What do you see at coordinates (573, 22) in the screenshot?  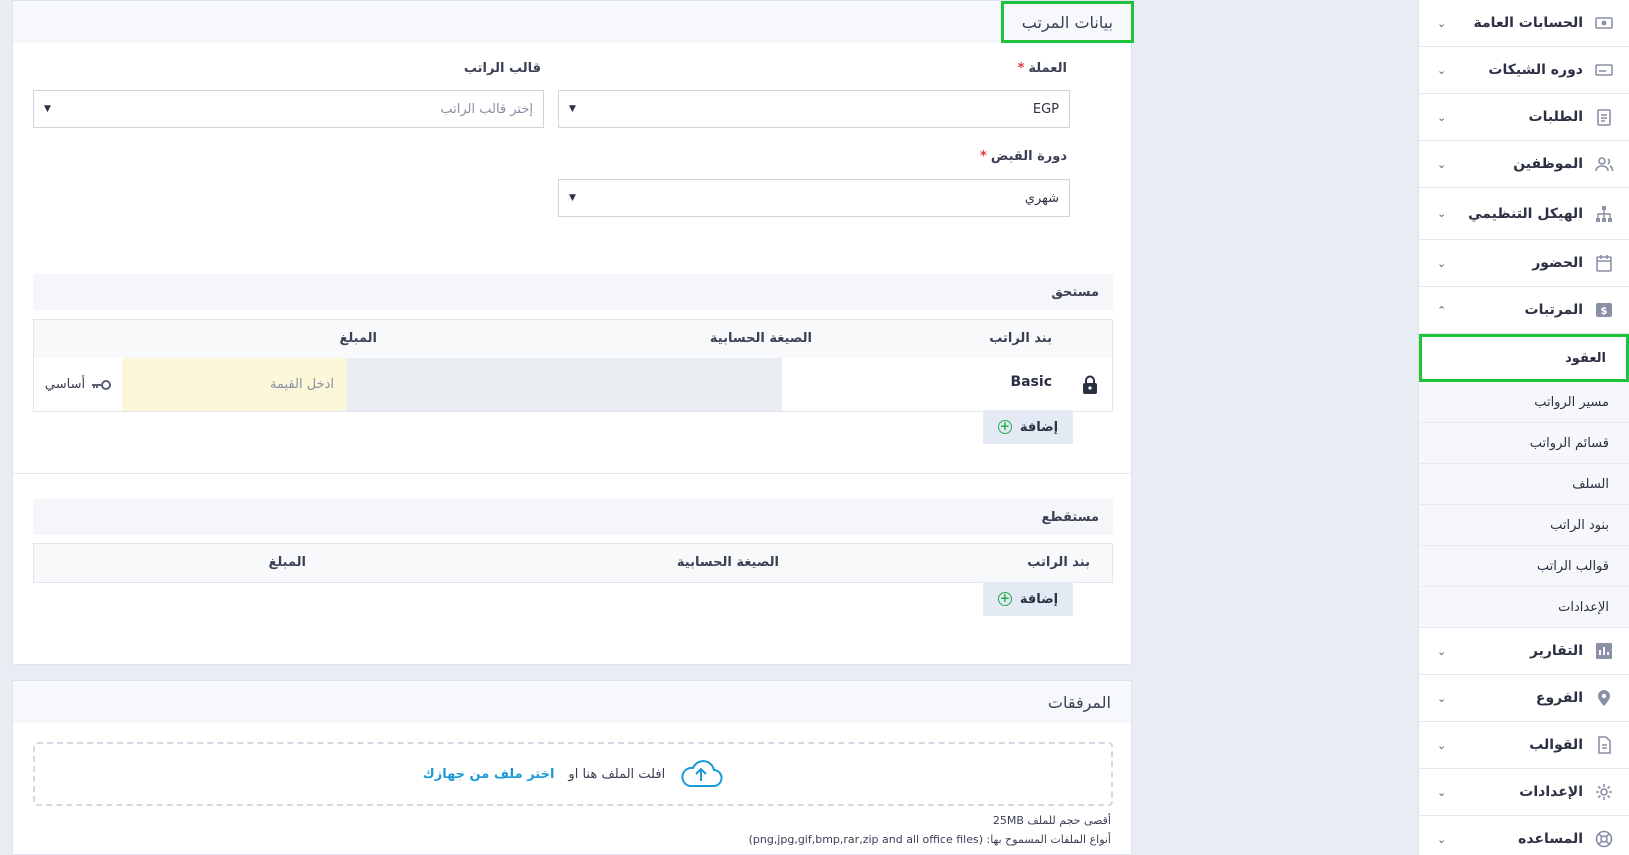 I see `card-header: بيانات المرتب` at bounding box center [573, 22].